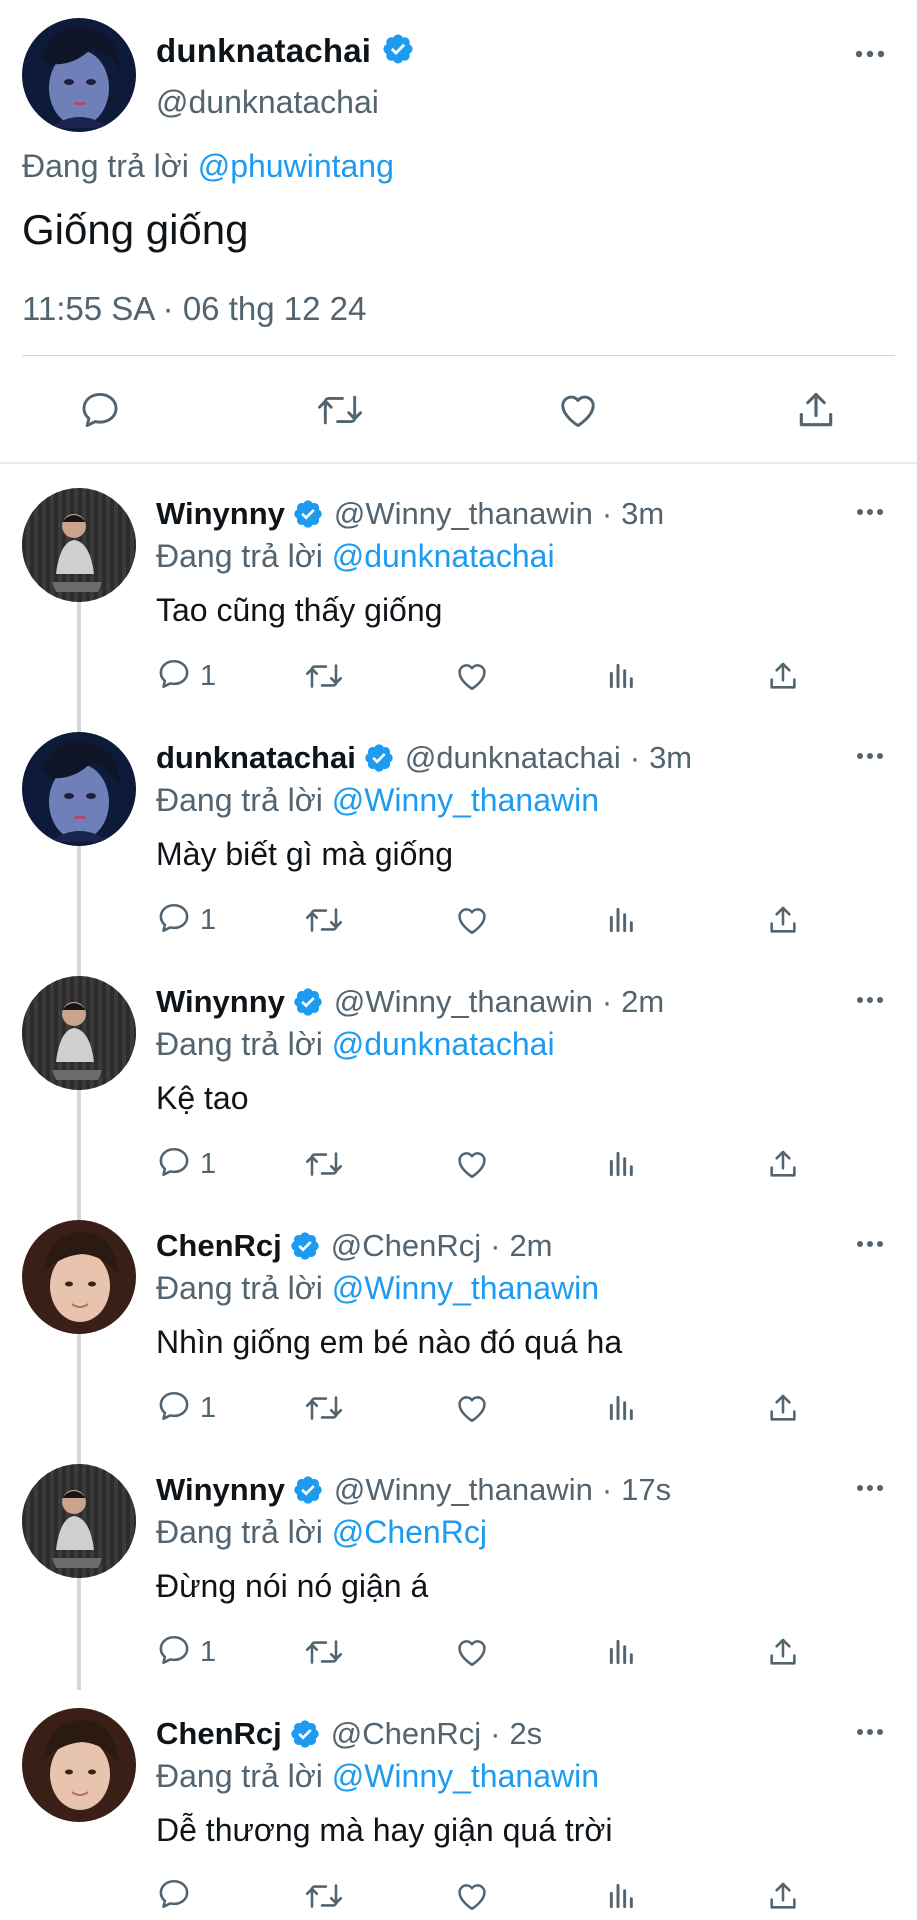 The image size is (917, 1920). What do you see at coordinates (194, 309) in the screenshot?
I see `tweet-timestamp: 11:55 SA · 06 thg 12 24` at bounding box center [194, 309].